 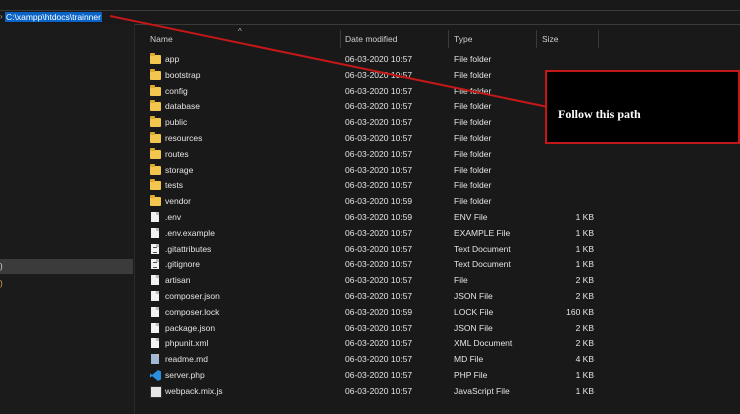 What do you see at coordinates (371, 39) in the screenshot?
I see `column-header-date: Date modified` at bounding box center [371, 39].